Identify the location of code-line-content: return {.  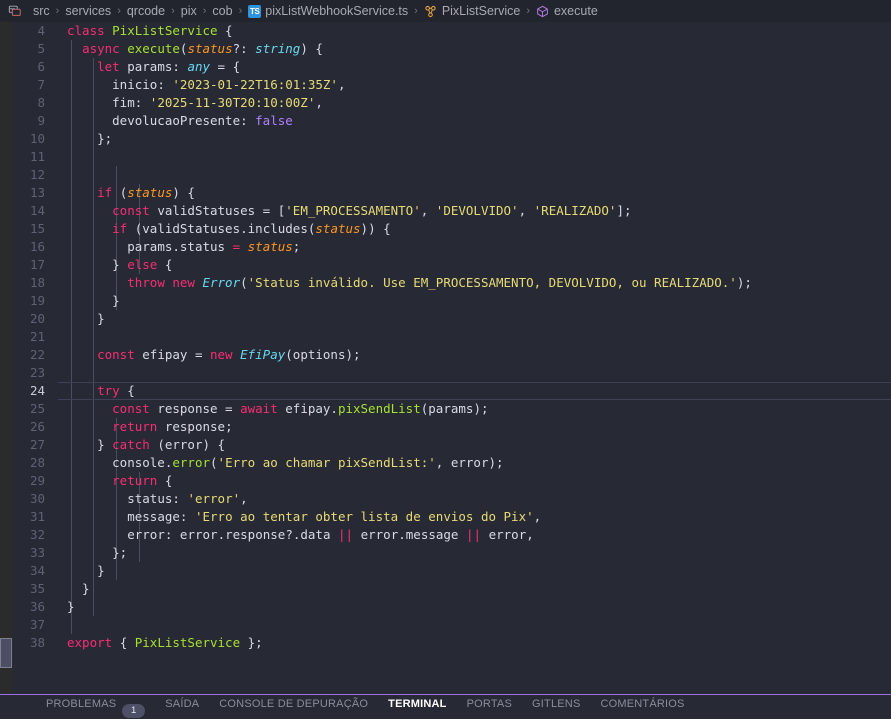
(474, 481).